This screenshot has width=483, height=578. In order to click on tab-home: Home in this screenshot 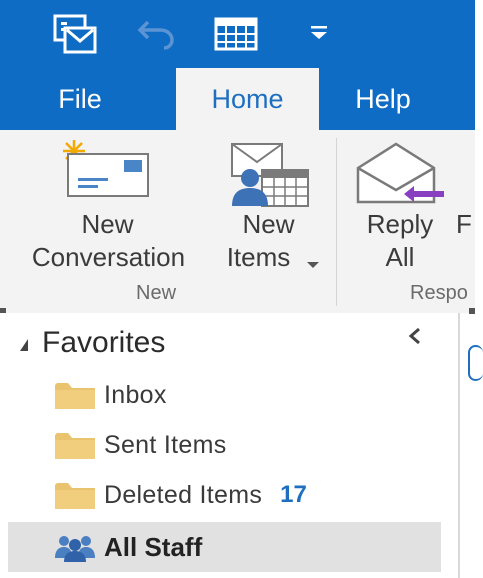, I will do `click(247, 99)`.